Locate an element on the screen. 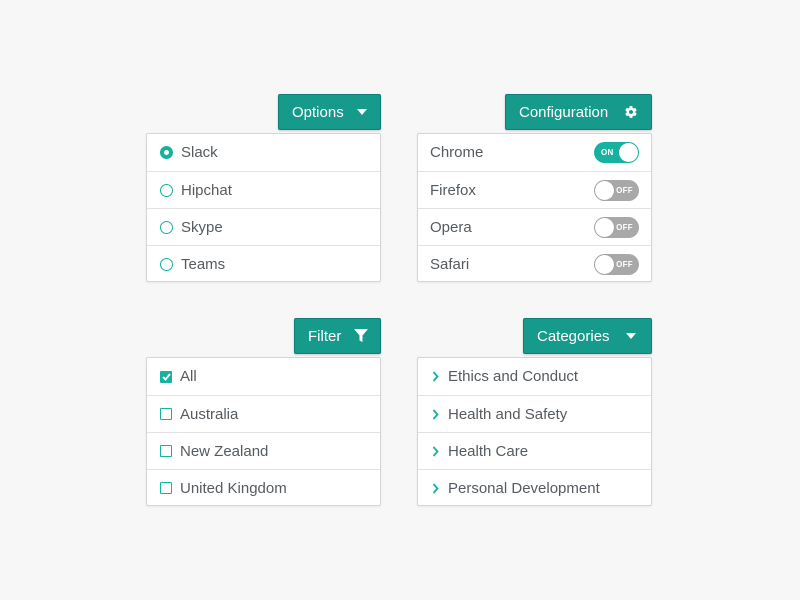 The width and height of the screenshot is (800, 600). checkbox-checked-icon is located at coordinates (166, 376).